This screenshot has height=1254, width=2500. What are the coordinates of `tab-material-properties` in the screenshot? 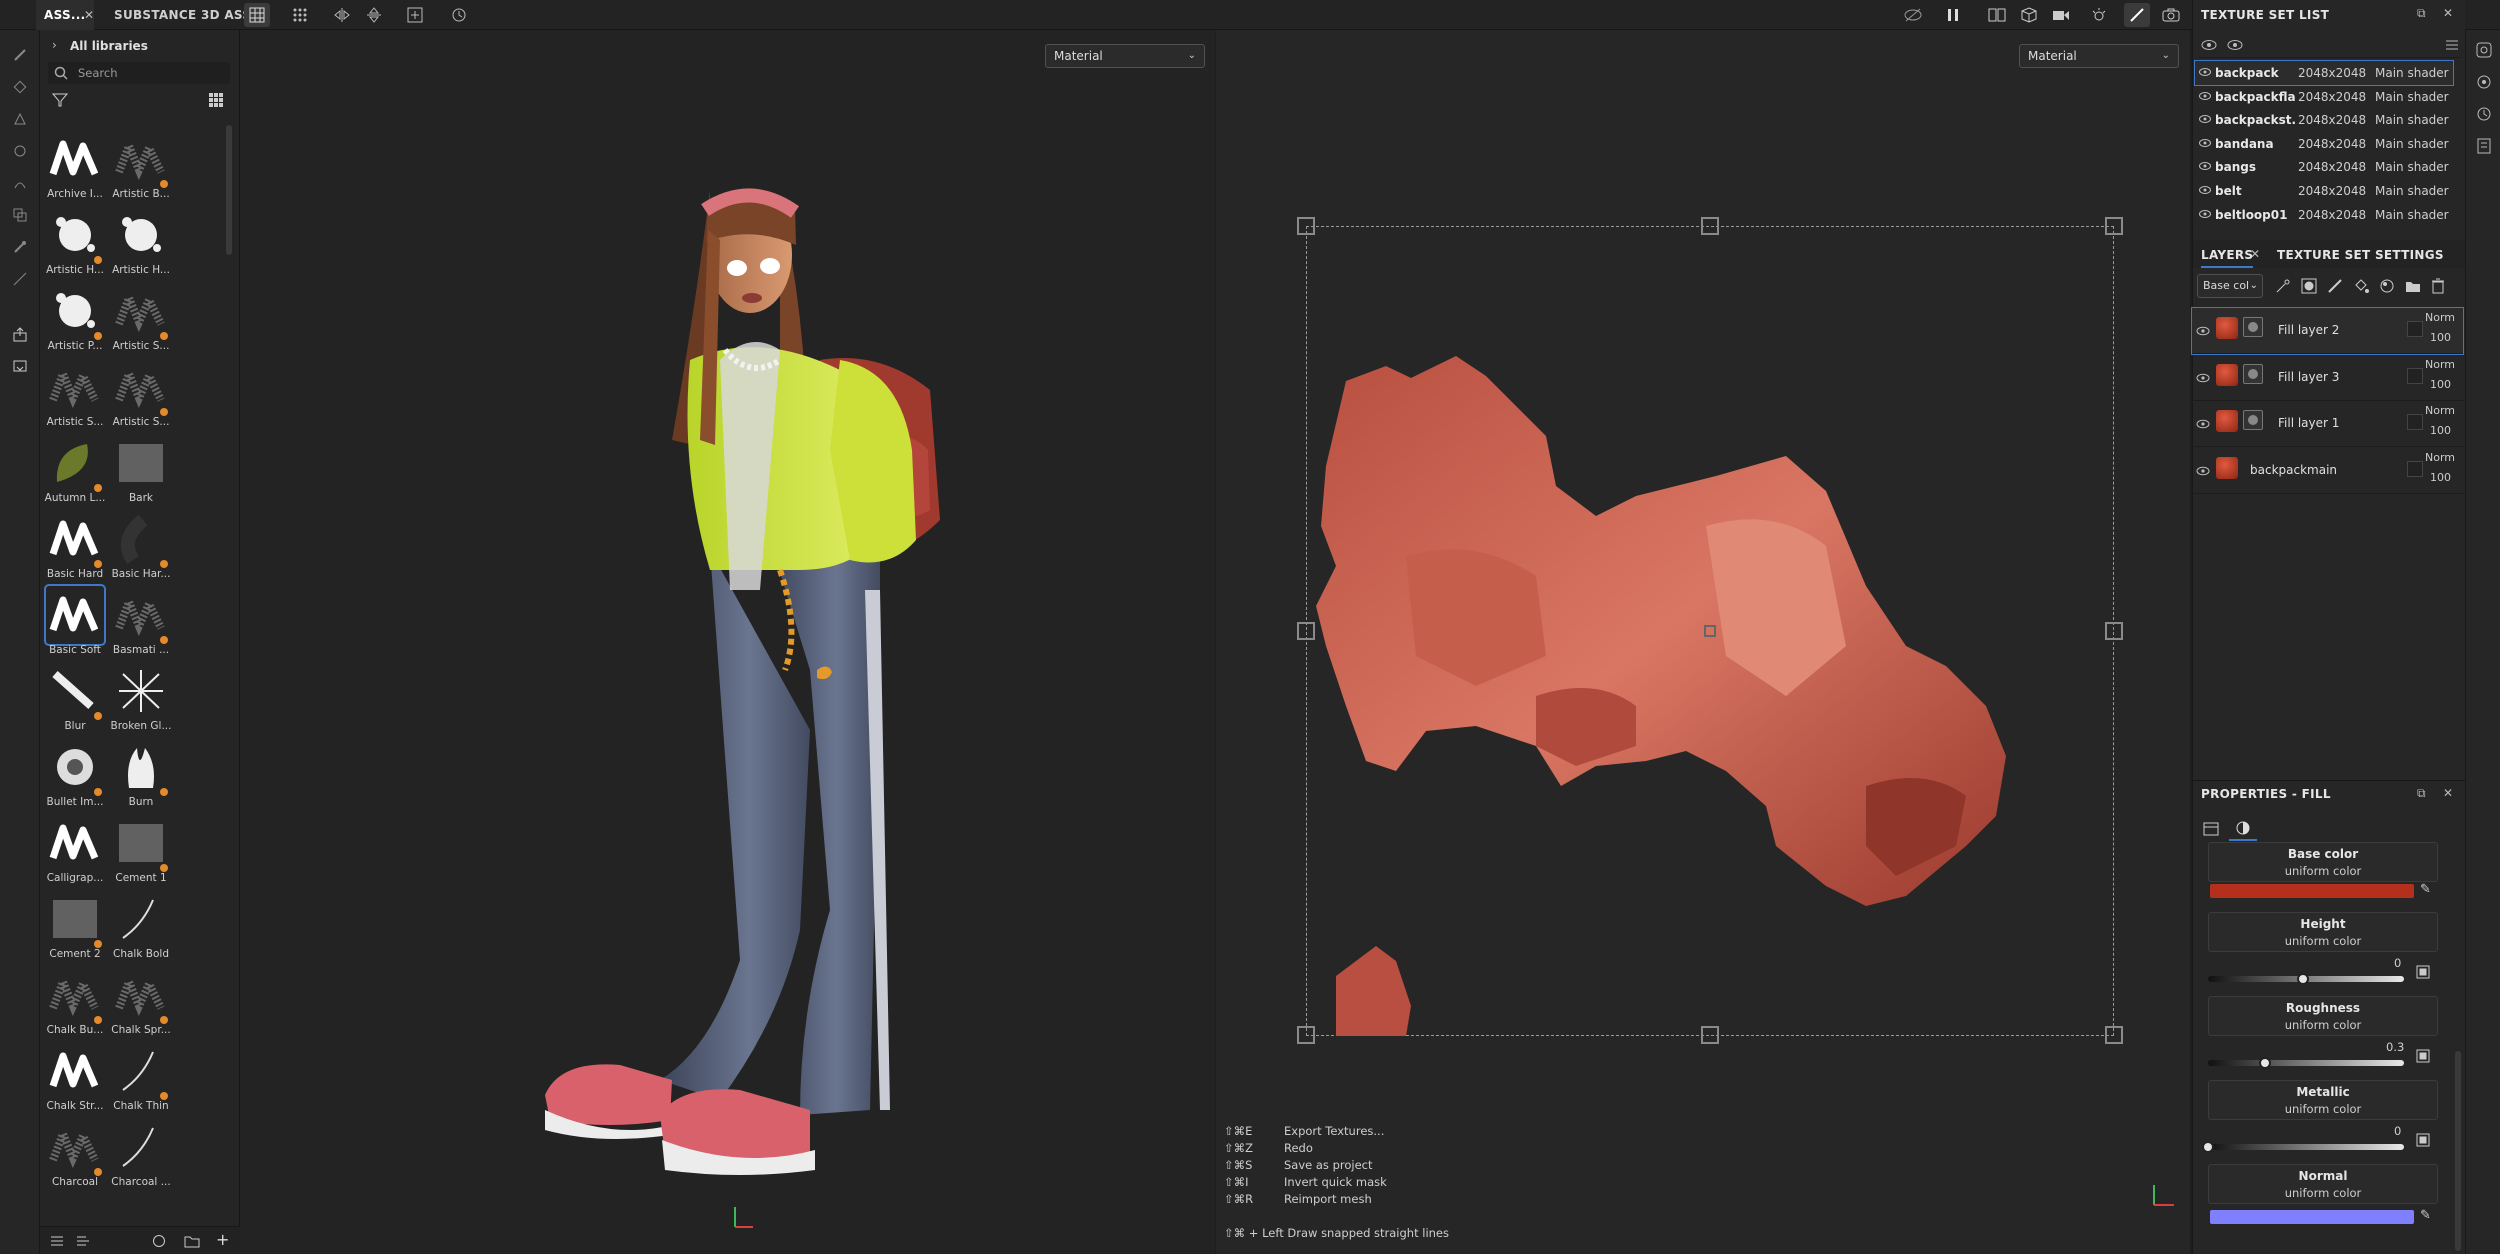 It's located at (2243, 828).